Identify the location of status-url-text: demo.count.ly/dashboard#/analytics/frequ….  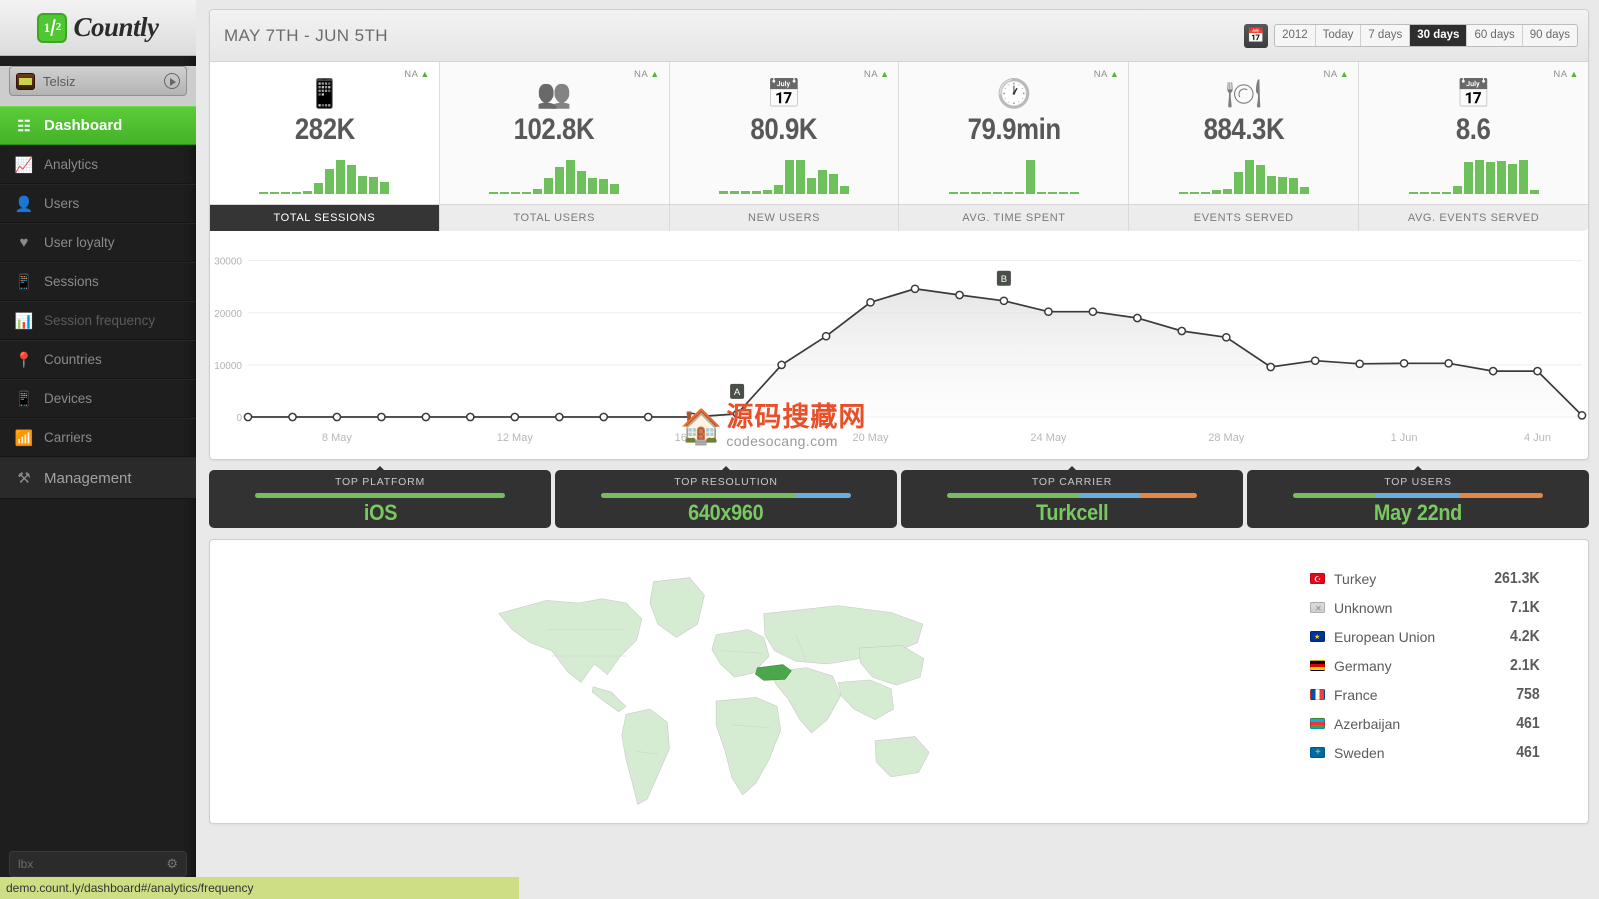
(130, 888).